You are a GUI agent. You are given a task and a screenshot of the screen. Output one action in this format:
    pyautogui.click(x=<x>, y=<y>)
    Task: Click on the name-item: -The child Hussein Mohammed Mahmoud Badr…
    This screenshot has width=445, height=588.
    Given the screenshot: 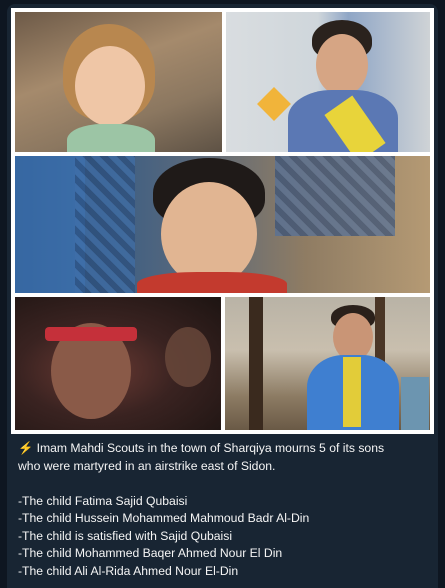 What is the action you would take?
    pyautogui.click(x=164, y=518)
    